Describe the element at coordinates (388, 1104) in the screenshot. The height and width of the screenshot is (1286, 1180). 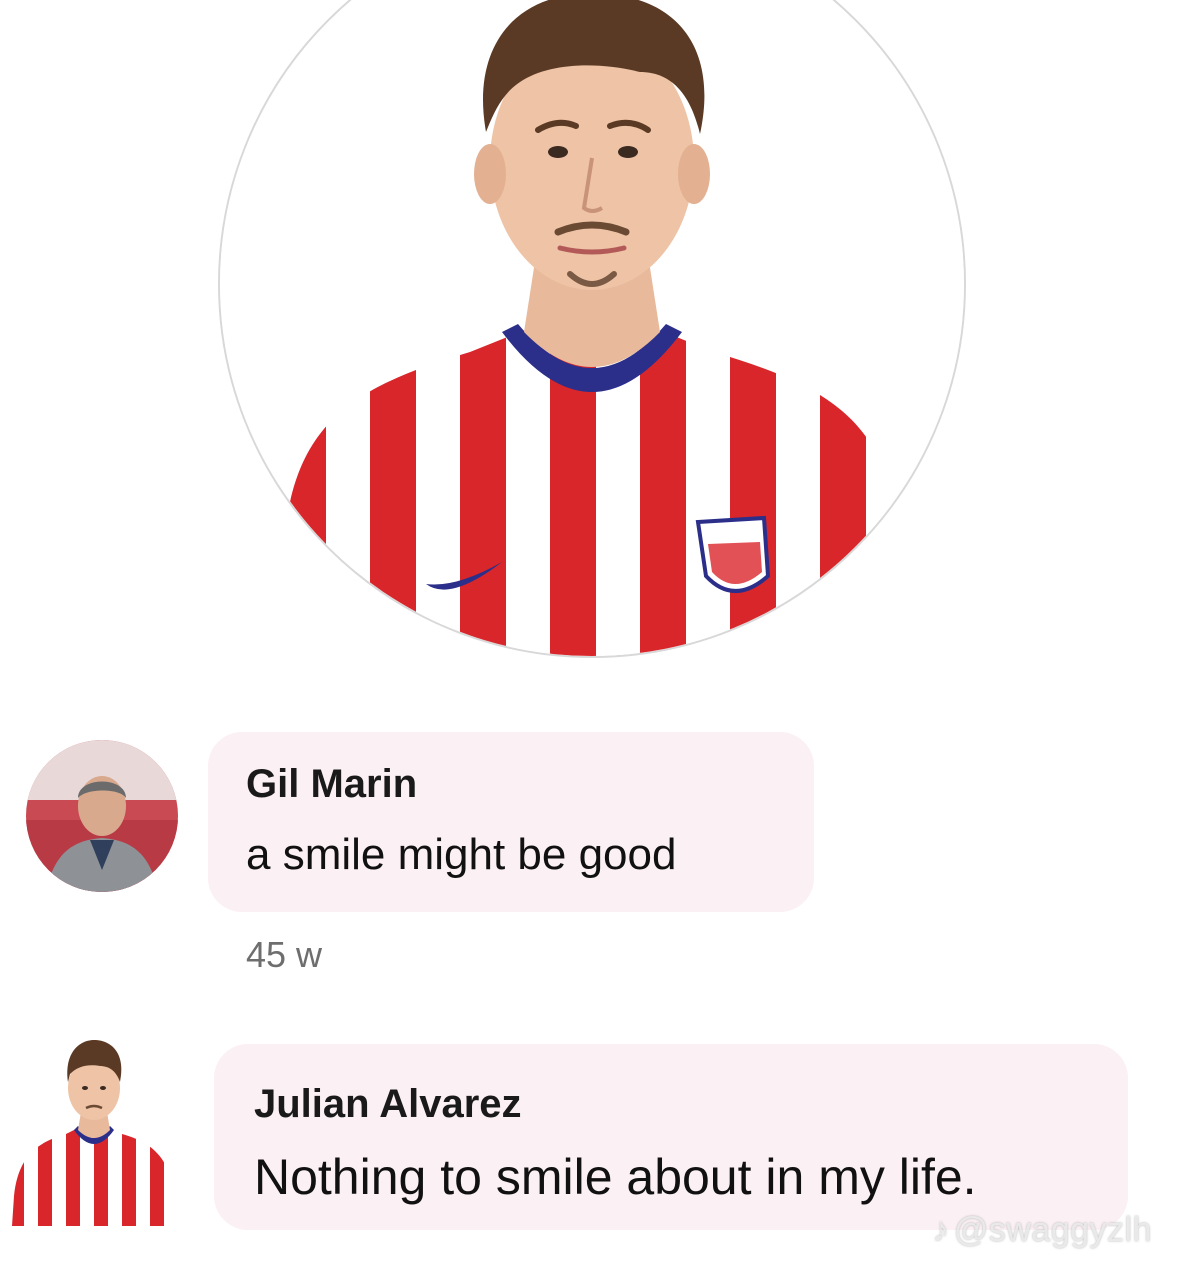
I see `comment-author: Julian Alvarez` at that location.